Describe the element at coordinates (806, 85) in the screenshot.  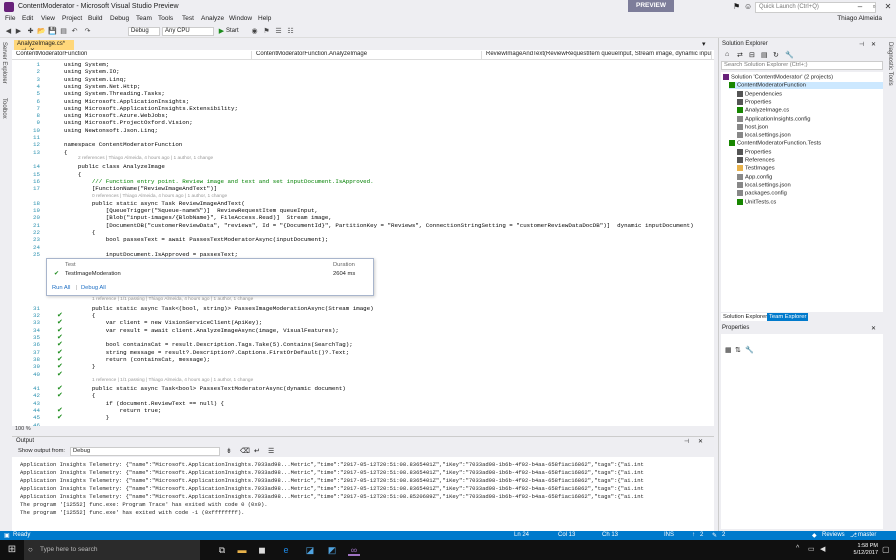
I see `tree-item: ContentModeratorFunction` at that location.